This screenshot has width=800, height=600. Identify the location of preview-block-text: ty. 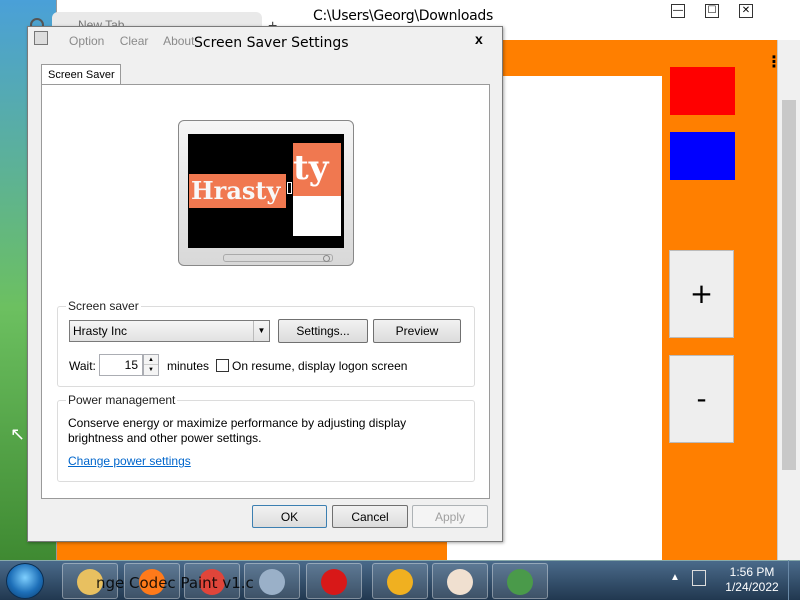
(317, 170).